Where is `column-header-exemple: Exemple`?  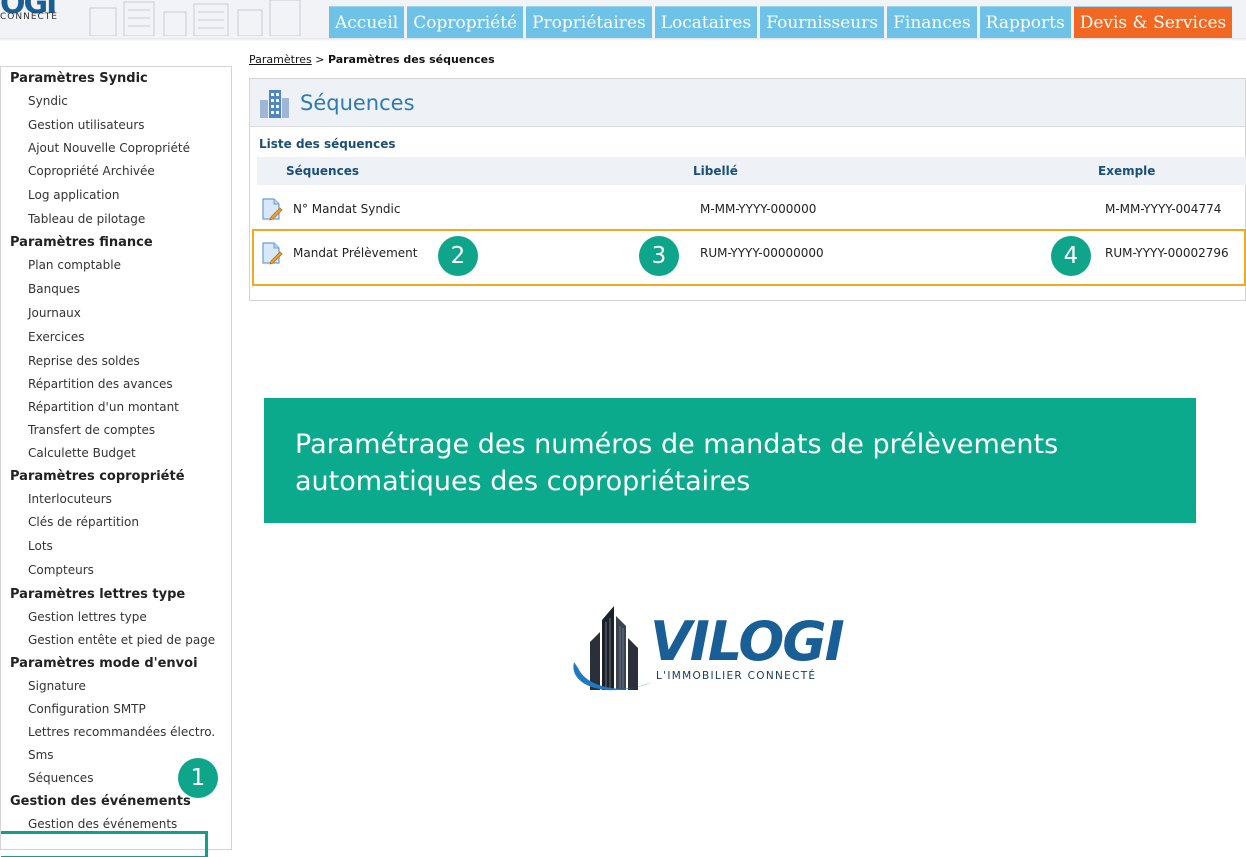 column-header-exemple: Exemple is located at coordinates (1127, 171).